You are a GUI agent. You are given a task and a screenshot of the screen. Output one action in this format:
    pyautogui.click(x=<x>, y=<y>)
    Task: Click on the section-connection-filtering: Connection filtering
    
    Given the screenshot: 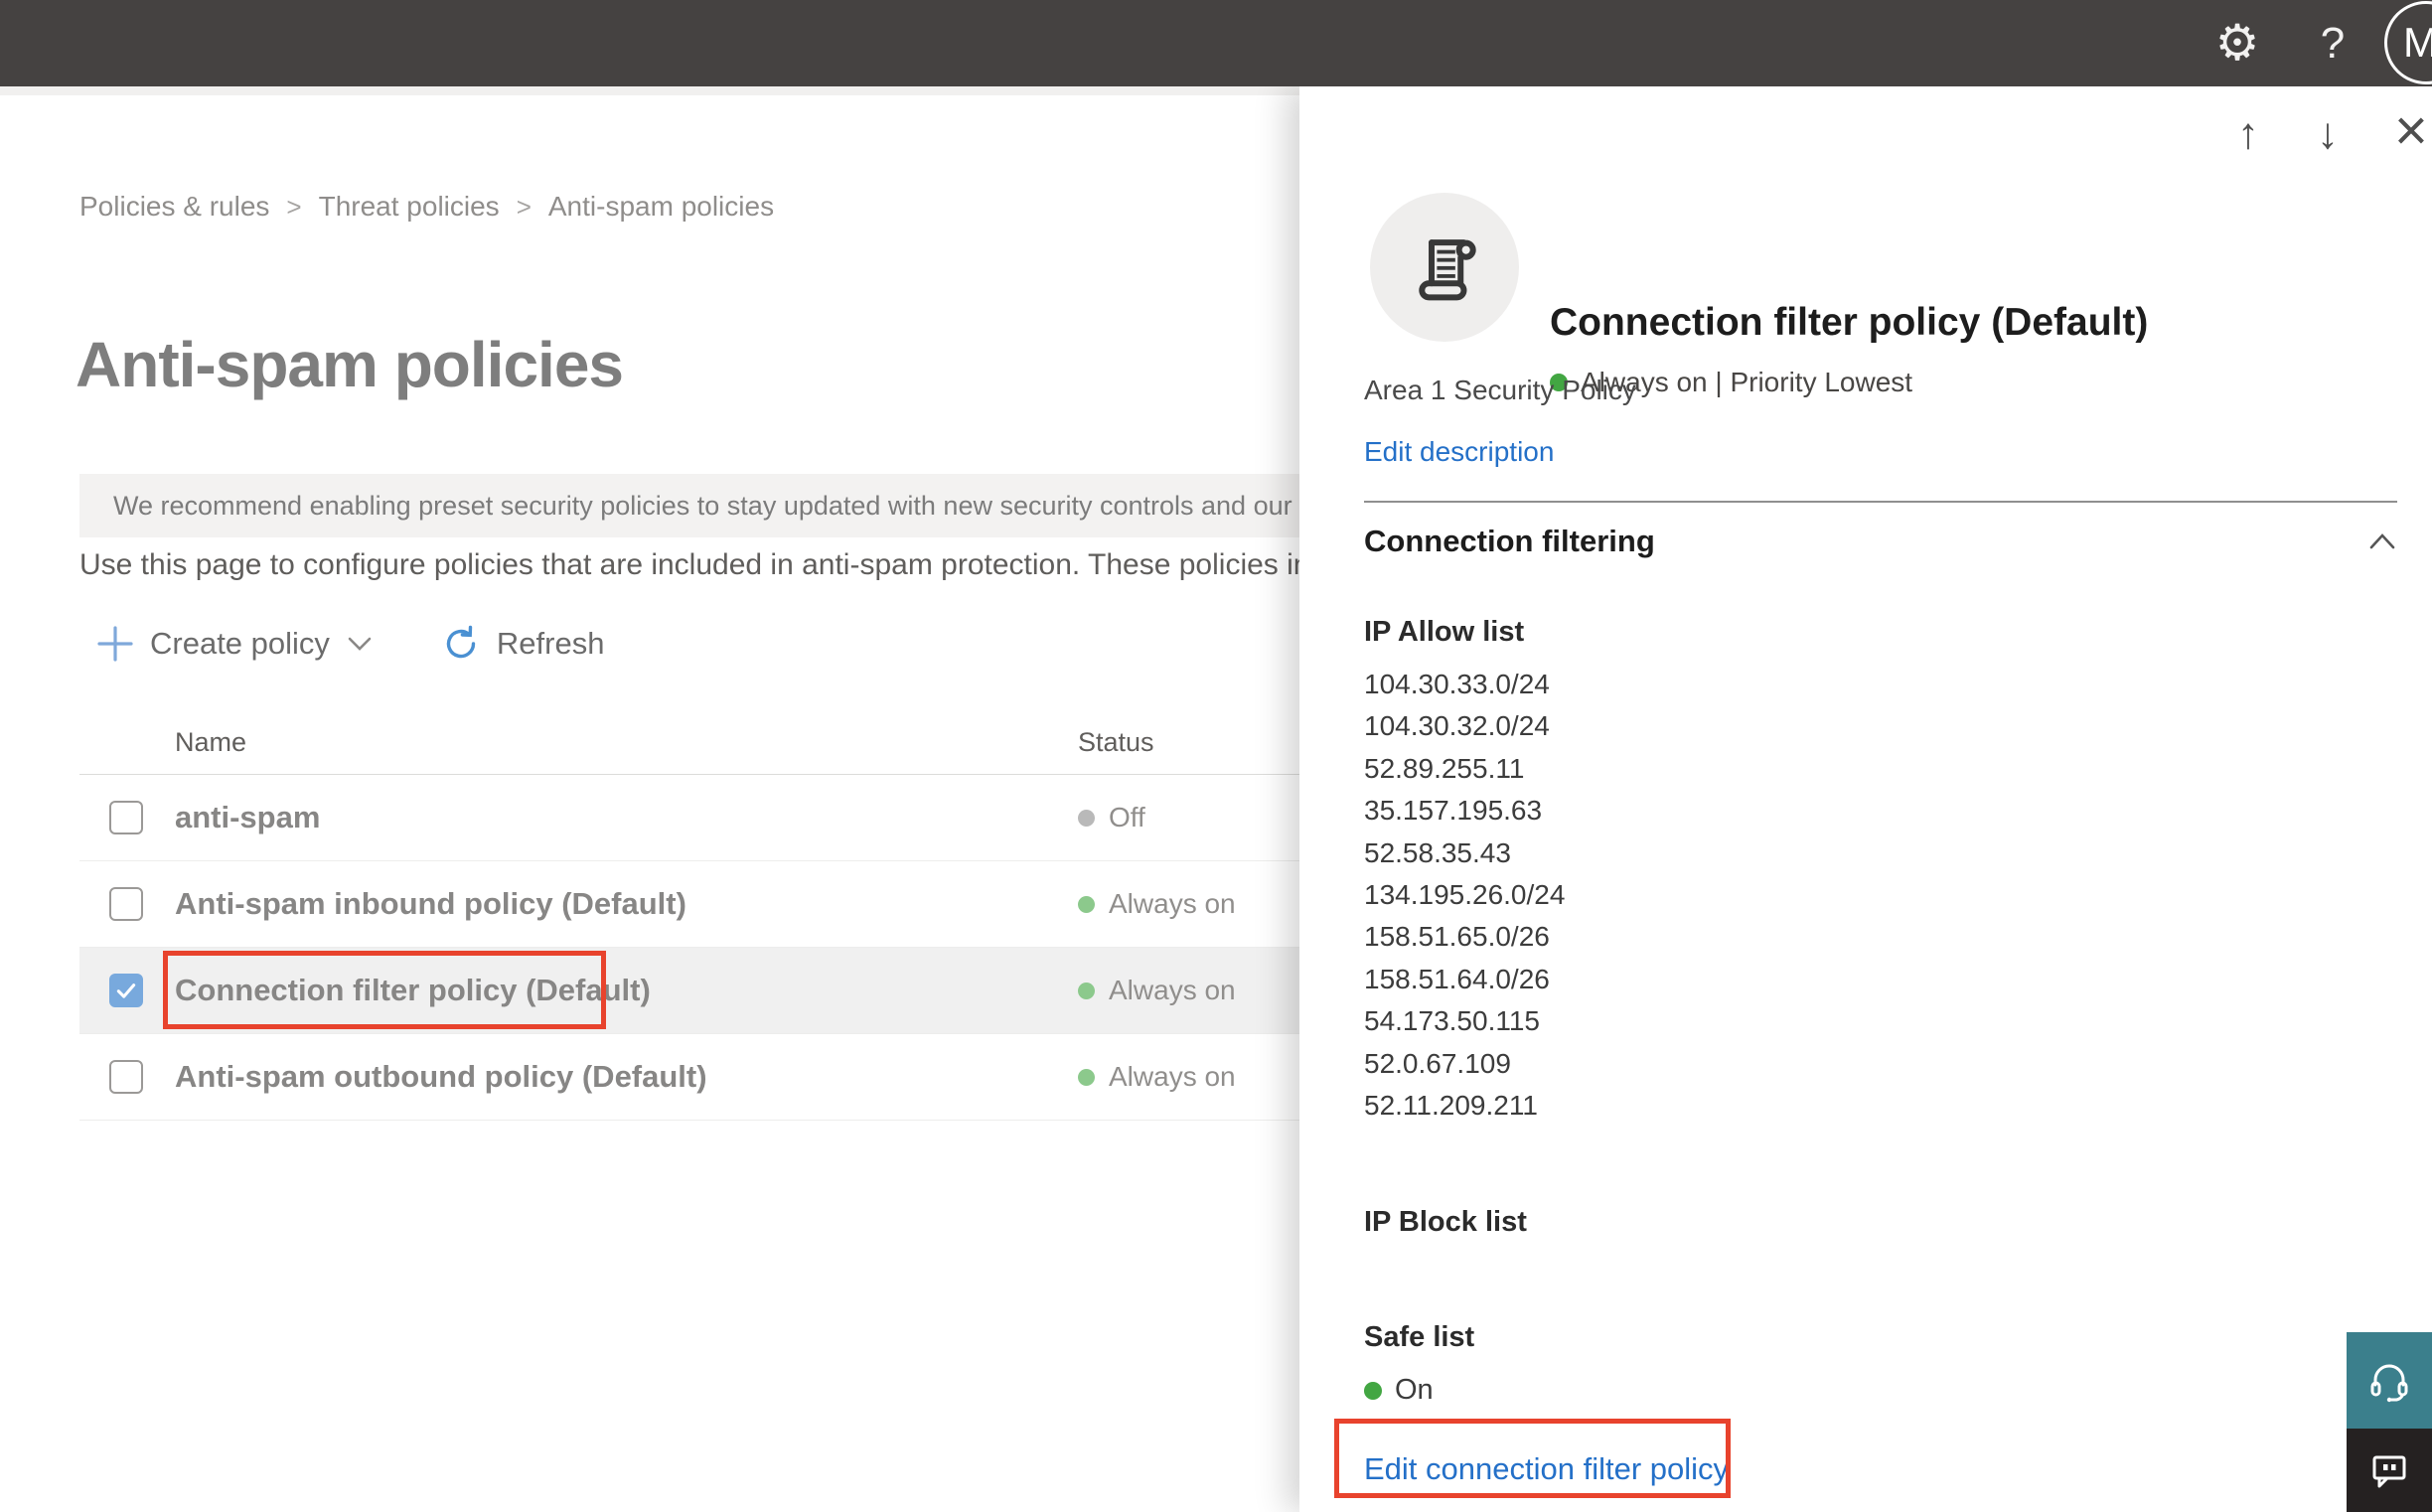 What is the action you would take?
    pyautogui.click(x=1880, y=541)
    